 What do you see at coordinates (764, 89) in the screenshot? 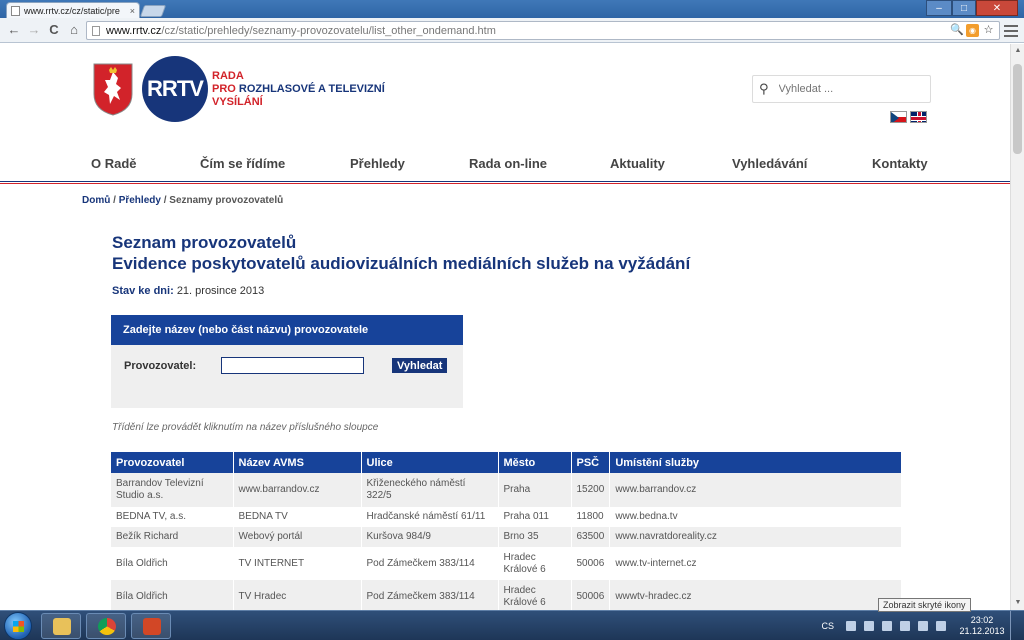
I see `search-icon: ⚲` at bounding box center [764, 89].